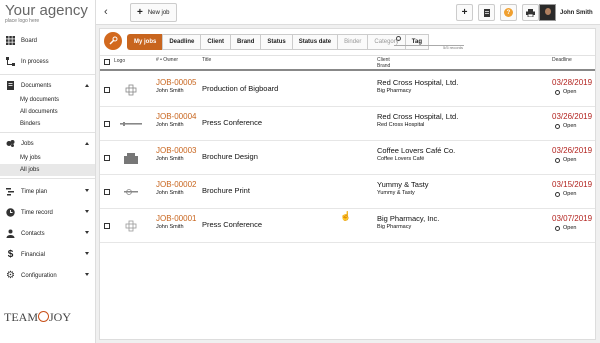 Image resolution: width=600 pixels, height=343 pixels. Describe the element at coordinates (383, 66) in the screenshot. I see `header-brand: Brand` at that location.